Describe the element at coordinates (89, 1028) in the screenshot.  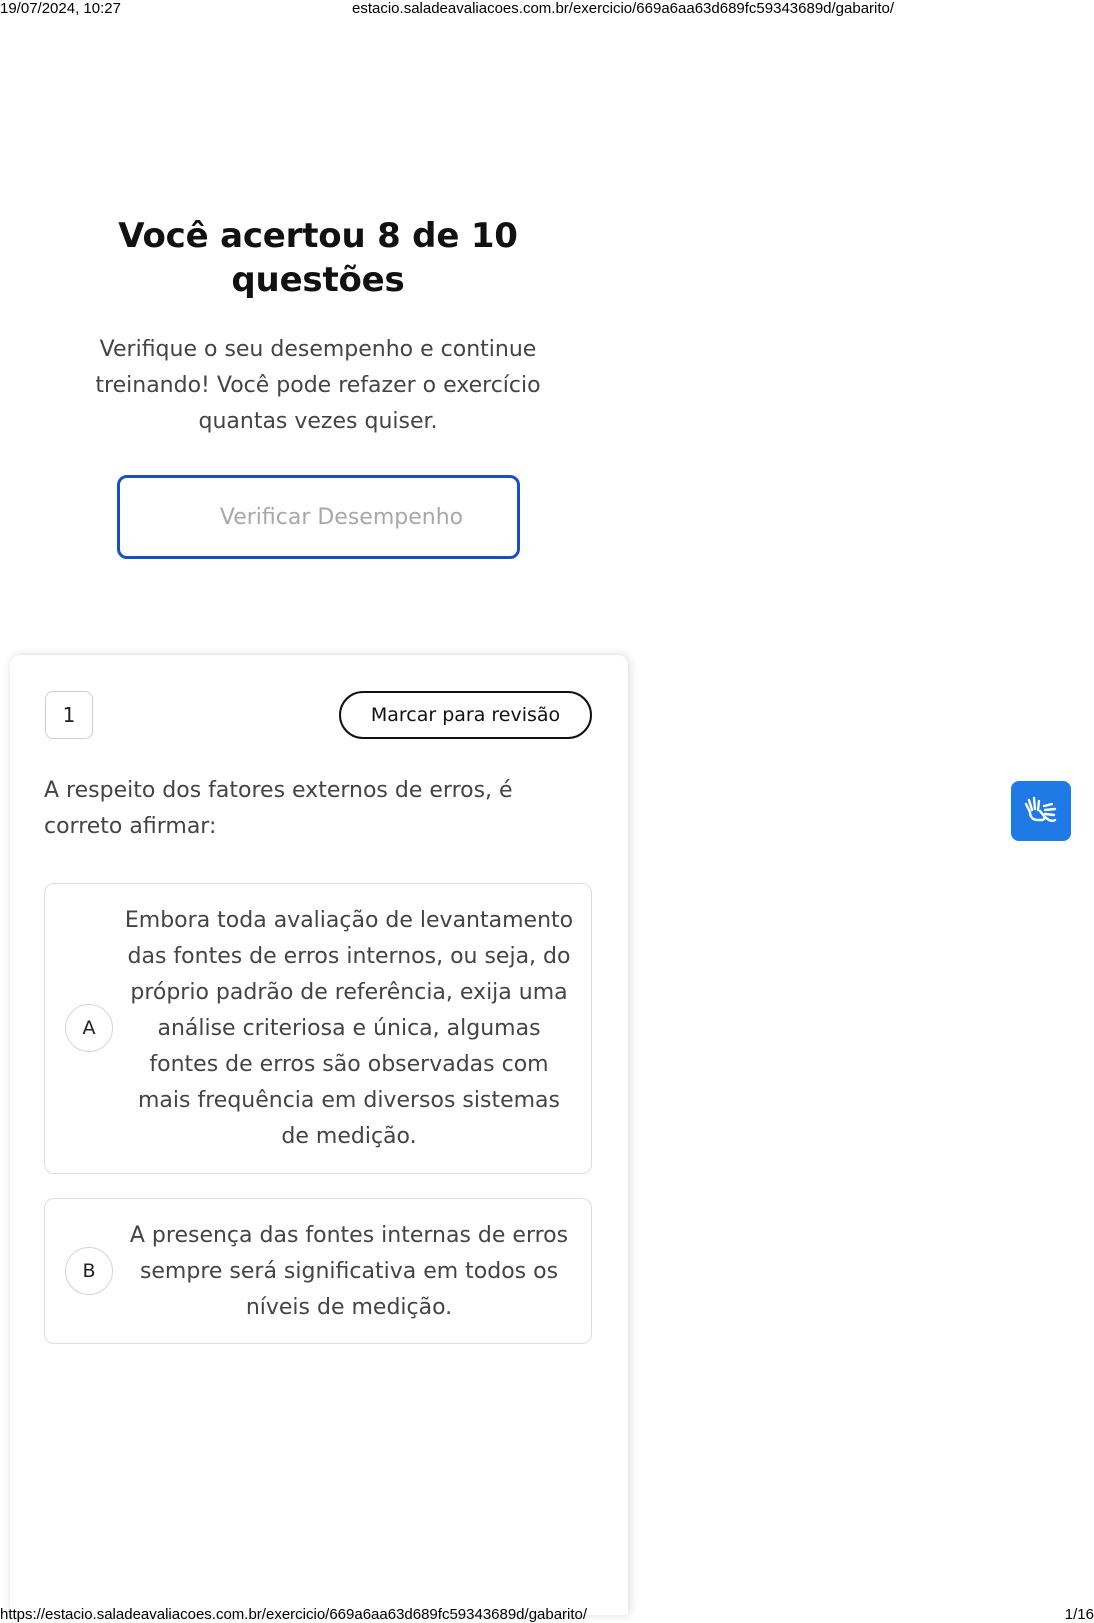
I see `option-letter: A` at that location.